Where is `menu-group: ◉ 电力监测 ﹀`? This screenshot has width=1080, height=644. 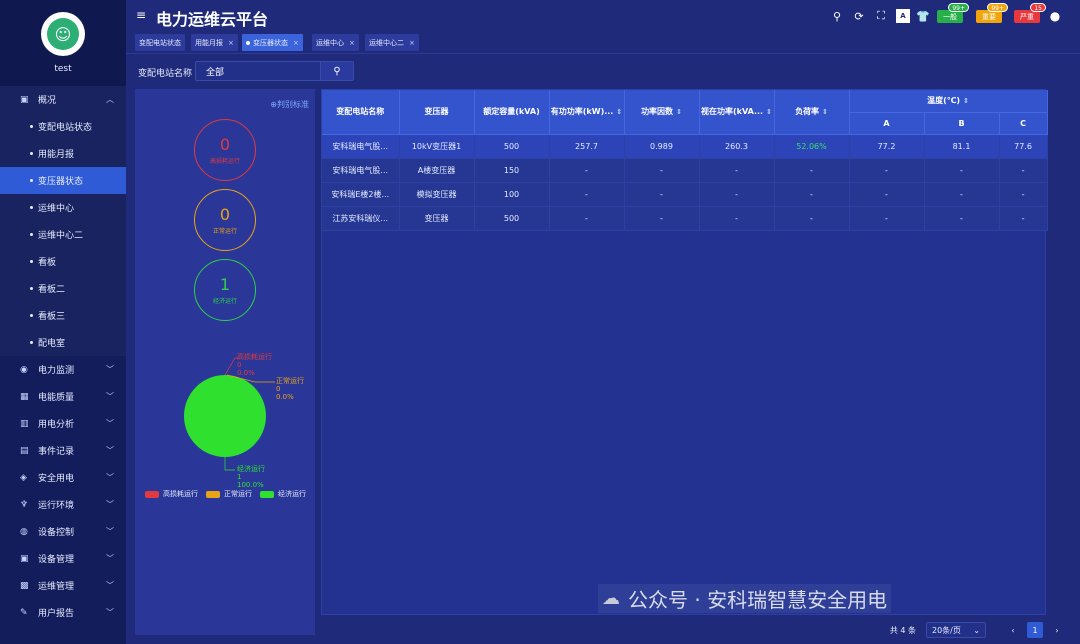
menu-group: ◉ 电力监测 ﹀ is located at coordinates (63, 369).